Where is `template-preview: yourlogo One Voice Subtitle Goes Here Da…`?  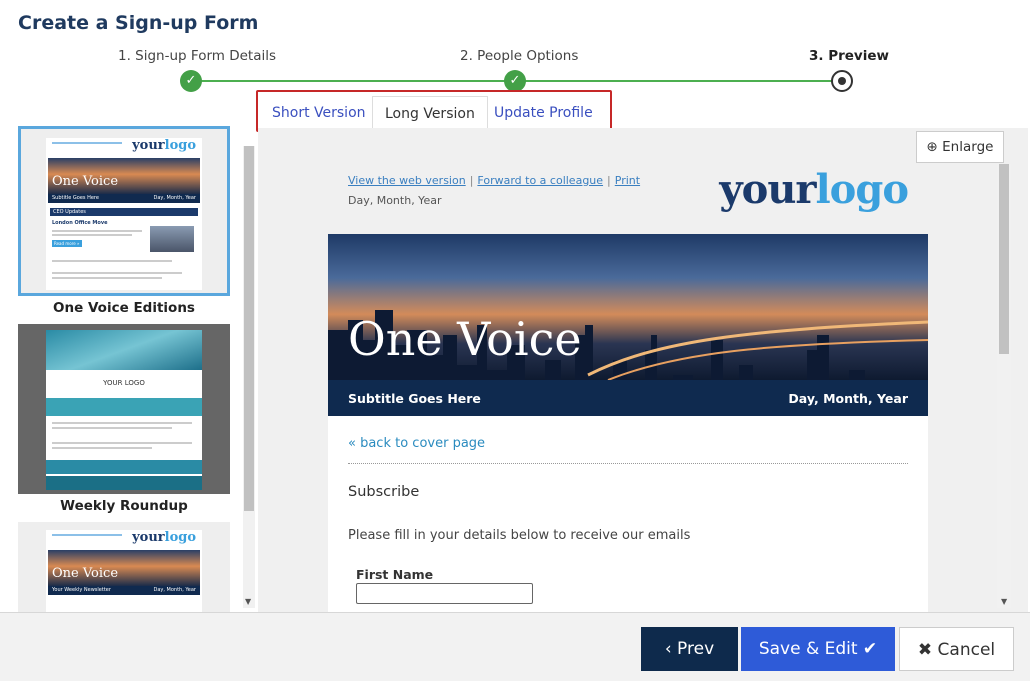
template-preview: yourlogo One Voice Subtitle Goes Here Da… is located at coordinates (124, 214).